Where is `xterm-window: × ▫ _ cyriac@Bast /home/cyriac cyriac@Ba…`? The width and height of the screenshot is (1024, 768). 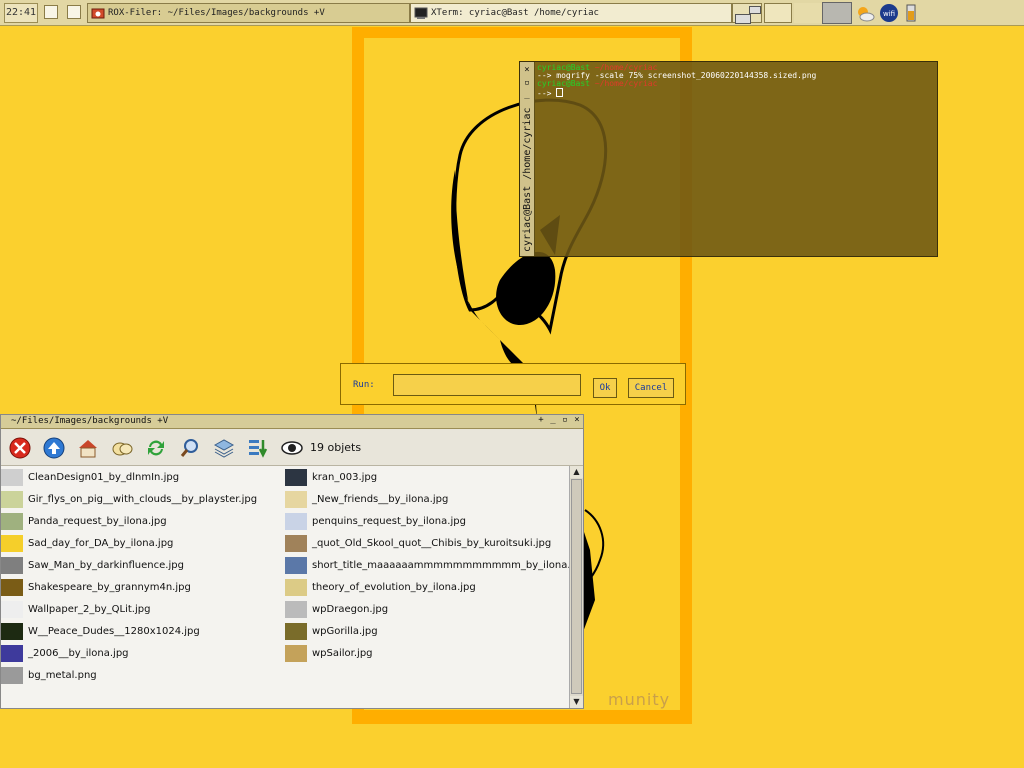
xterm-window: × ▫ _ cyriac@Bast /home/cyriac cyriac@Ba… is located at coordinates (728, 159).